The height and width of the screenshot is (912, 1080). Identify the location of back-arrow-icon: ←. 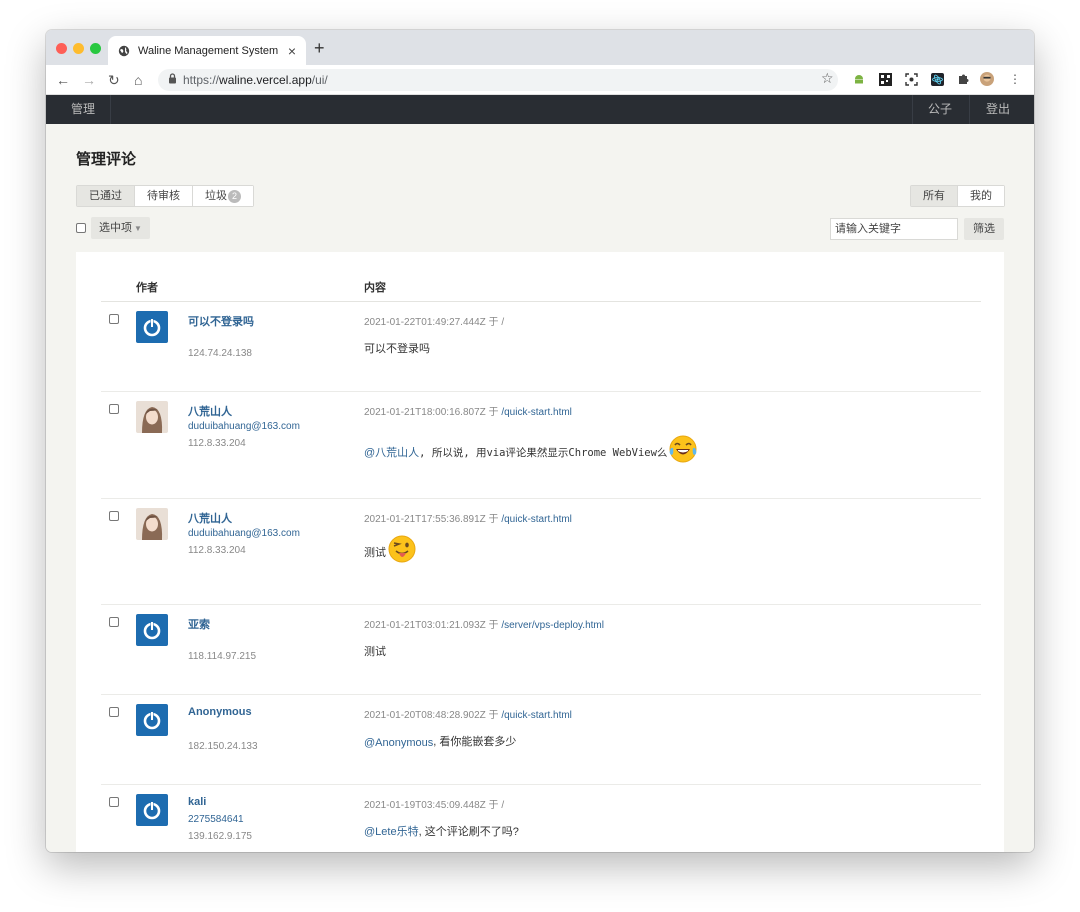
(63, 80).